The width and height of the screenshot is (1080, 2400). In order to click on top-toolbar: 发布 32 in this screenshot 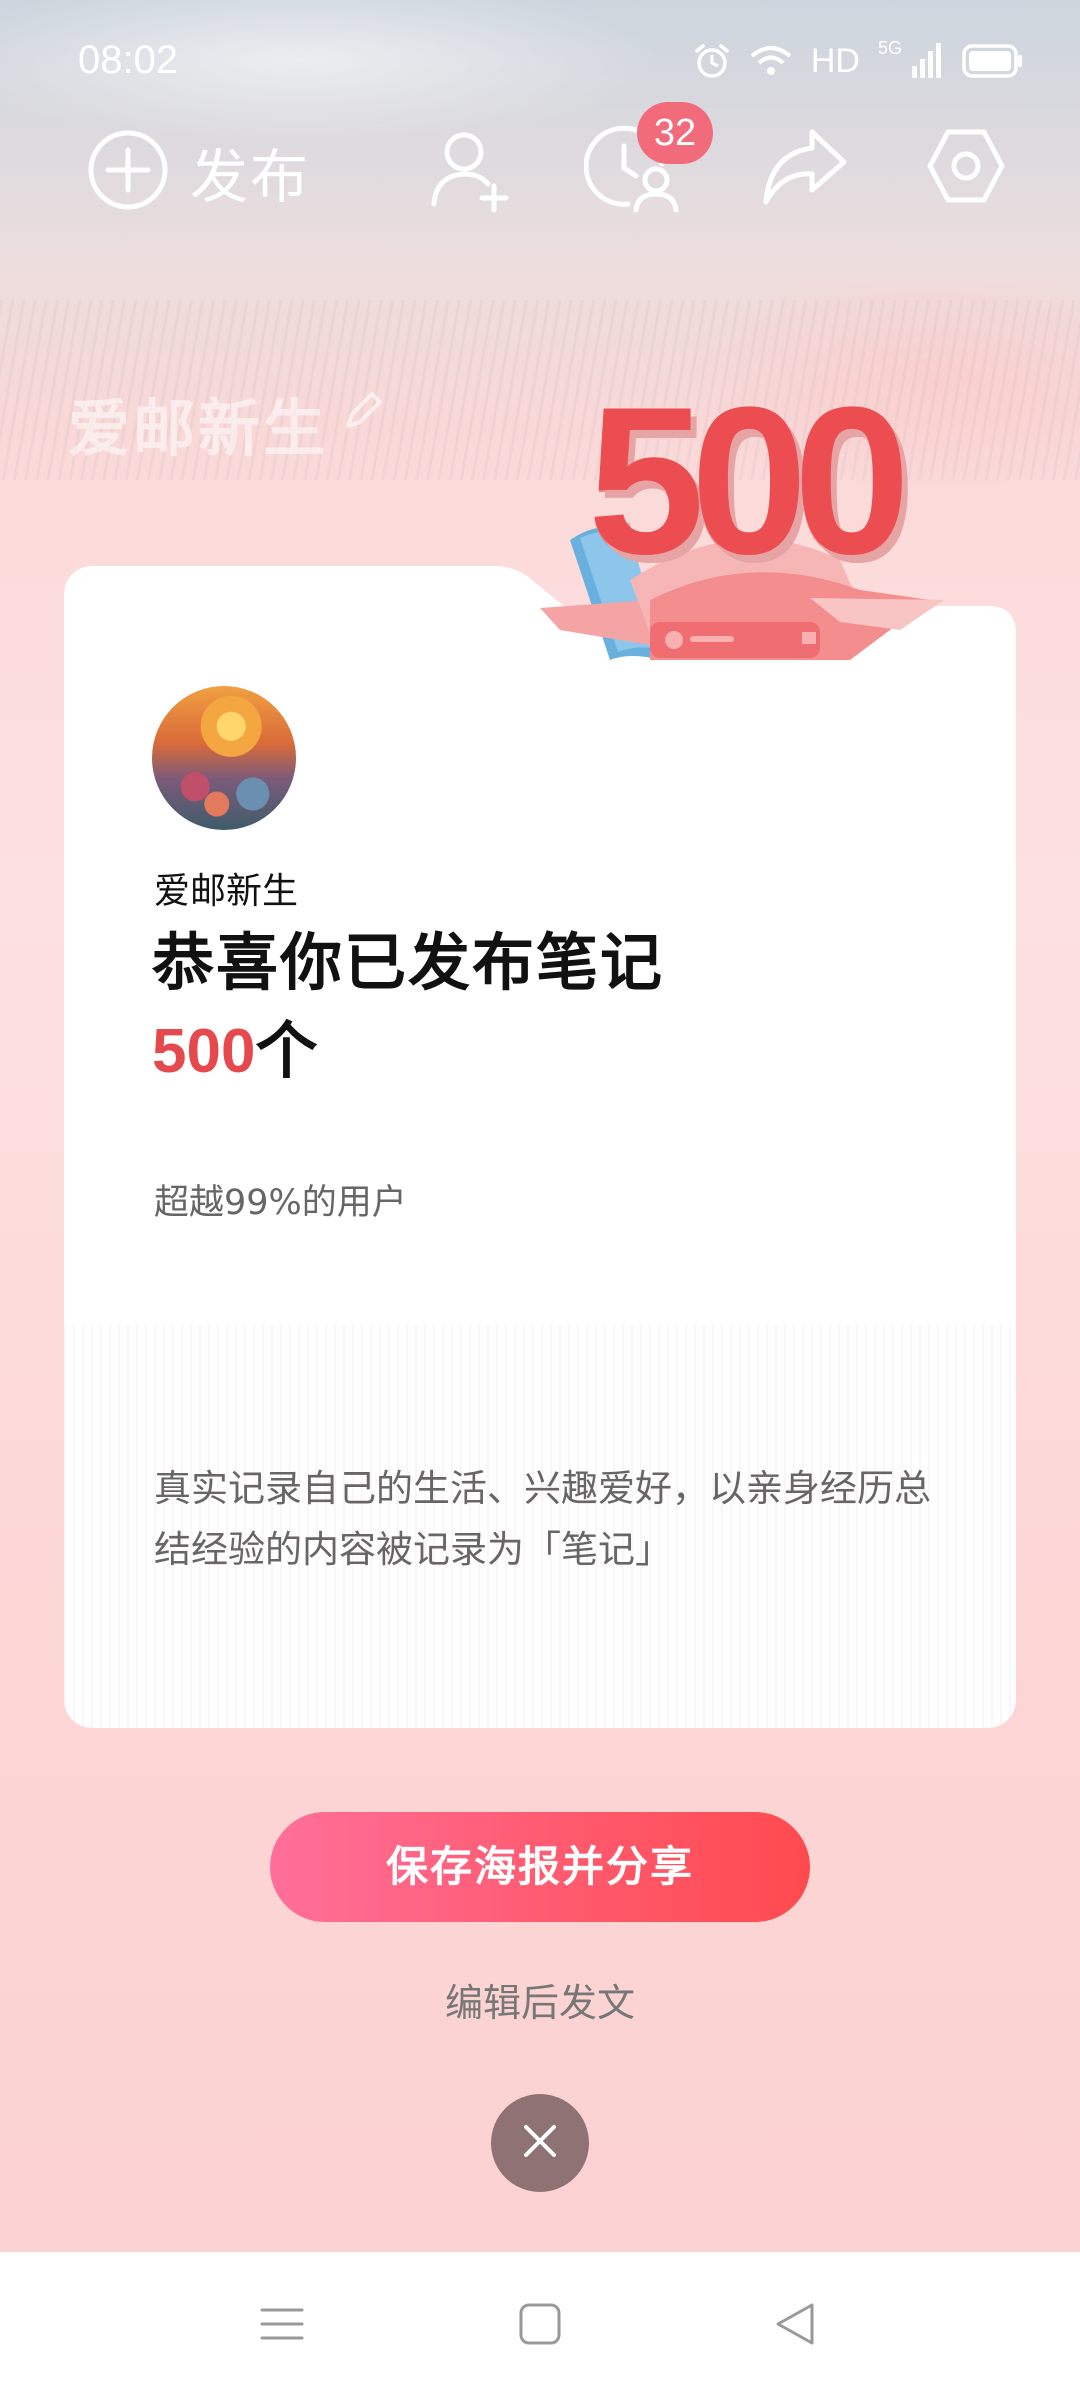, I will do `click(540, 161)`.